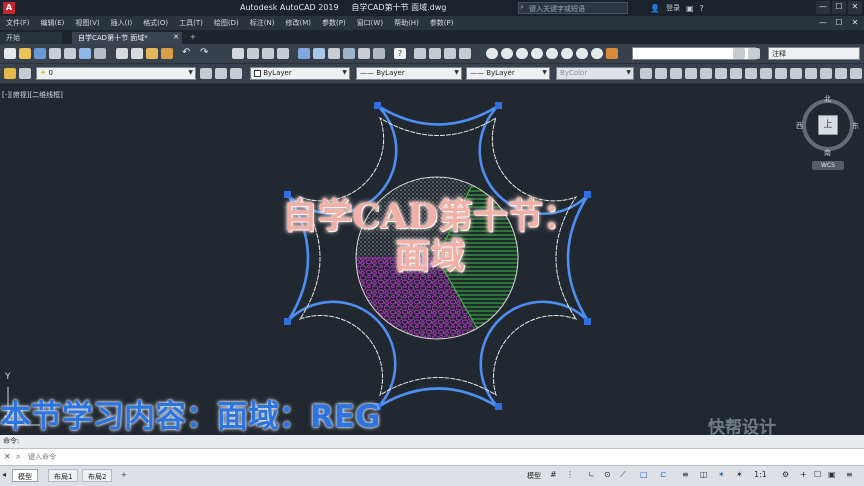 This screenshot has width=864, height=486. Describe the element at coordinates (253, 53) in the screenshot. I see `zoom-realtime-icon` at that location.